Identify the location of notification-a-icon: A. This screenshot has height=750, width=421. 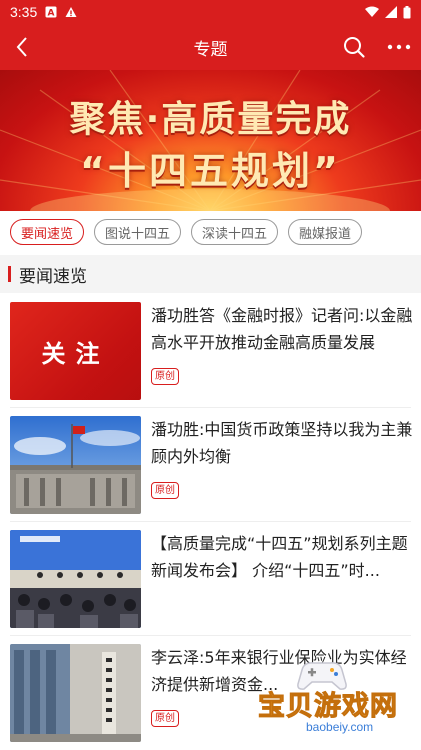
(51, 12).